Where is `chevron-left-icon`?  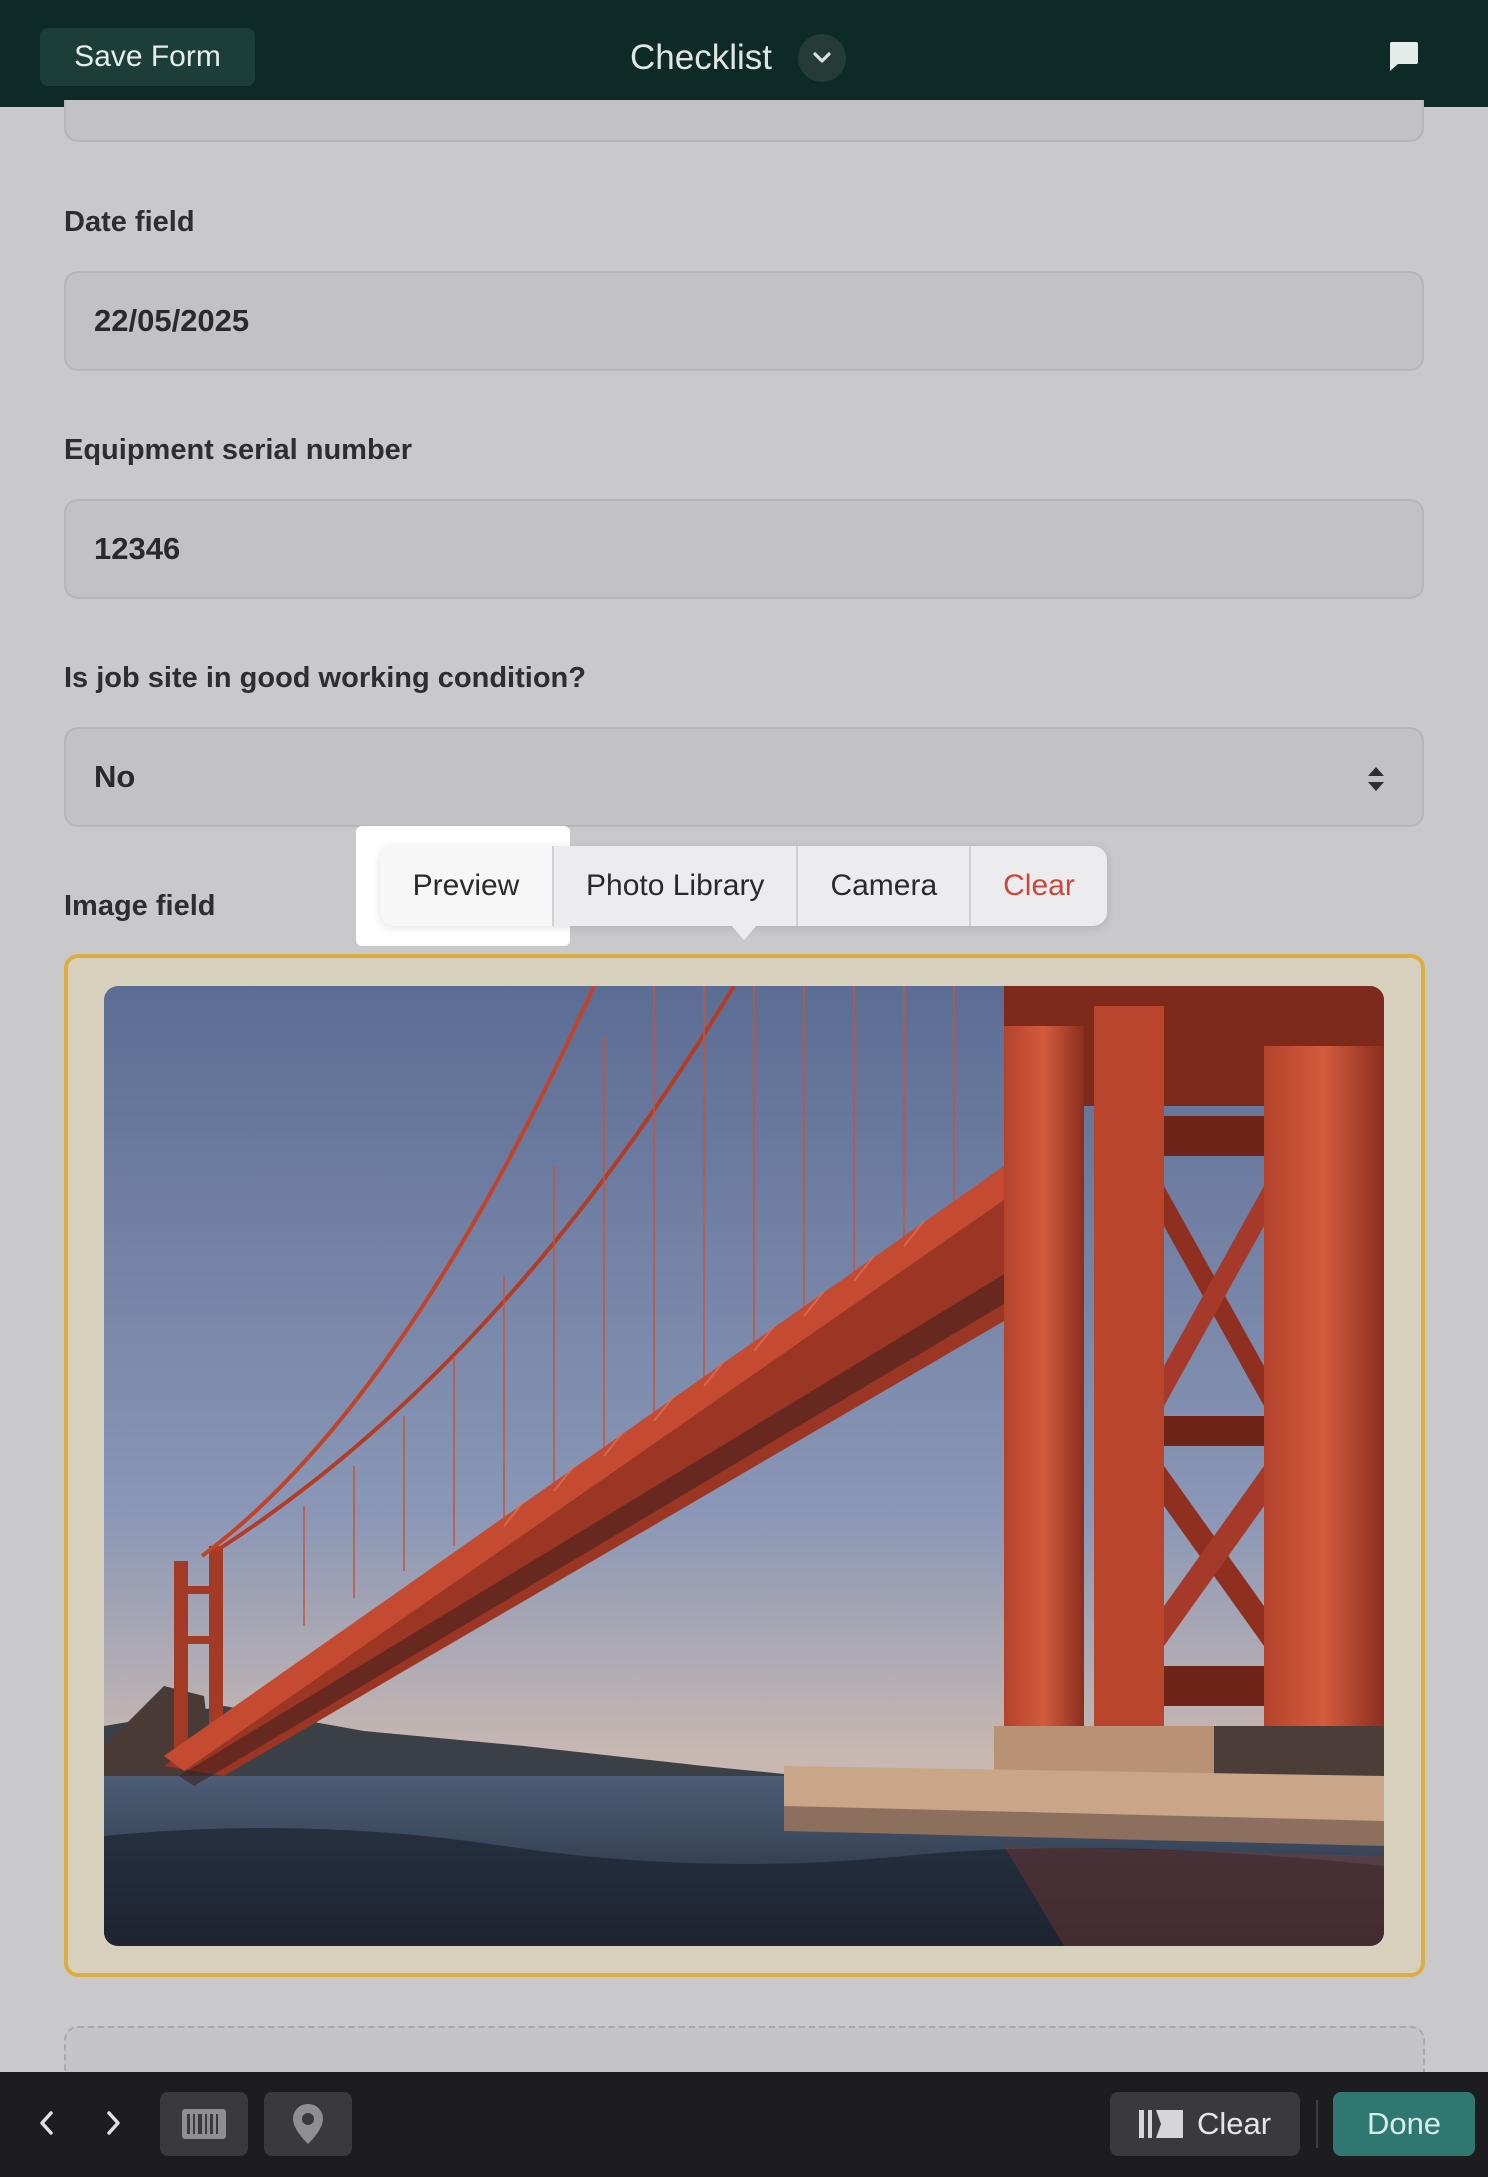
chevron-left-icon is located at coordinates (47, 2123).